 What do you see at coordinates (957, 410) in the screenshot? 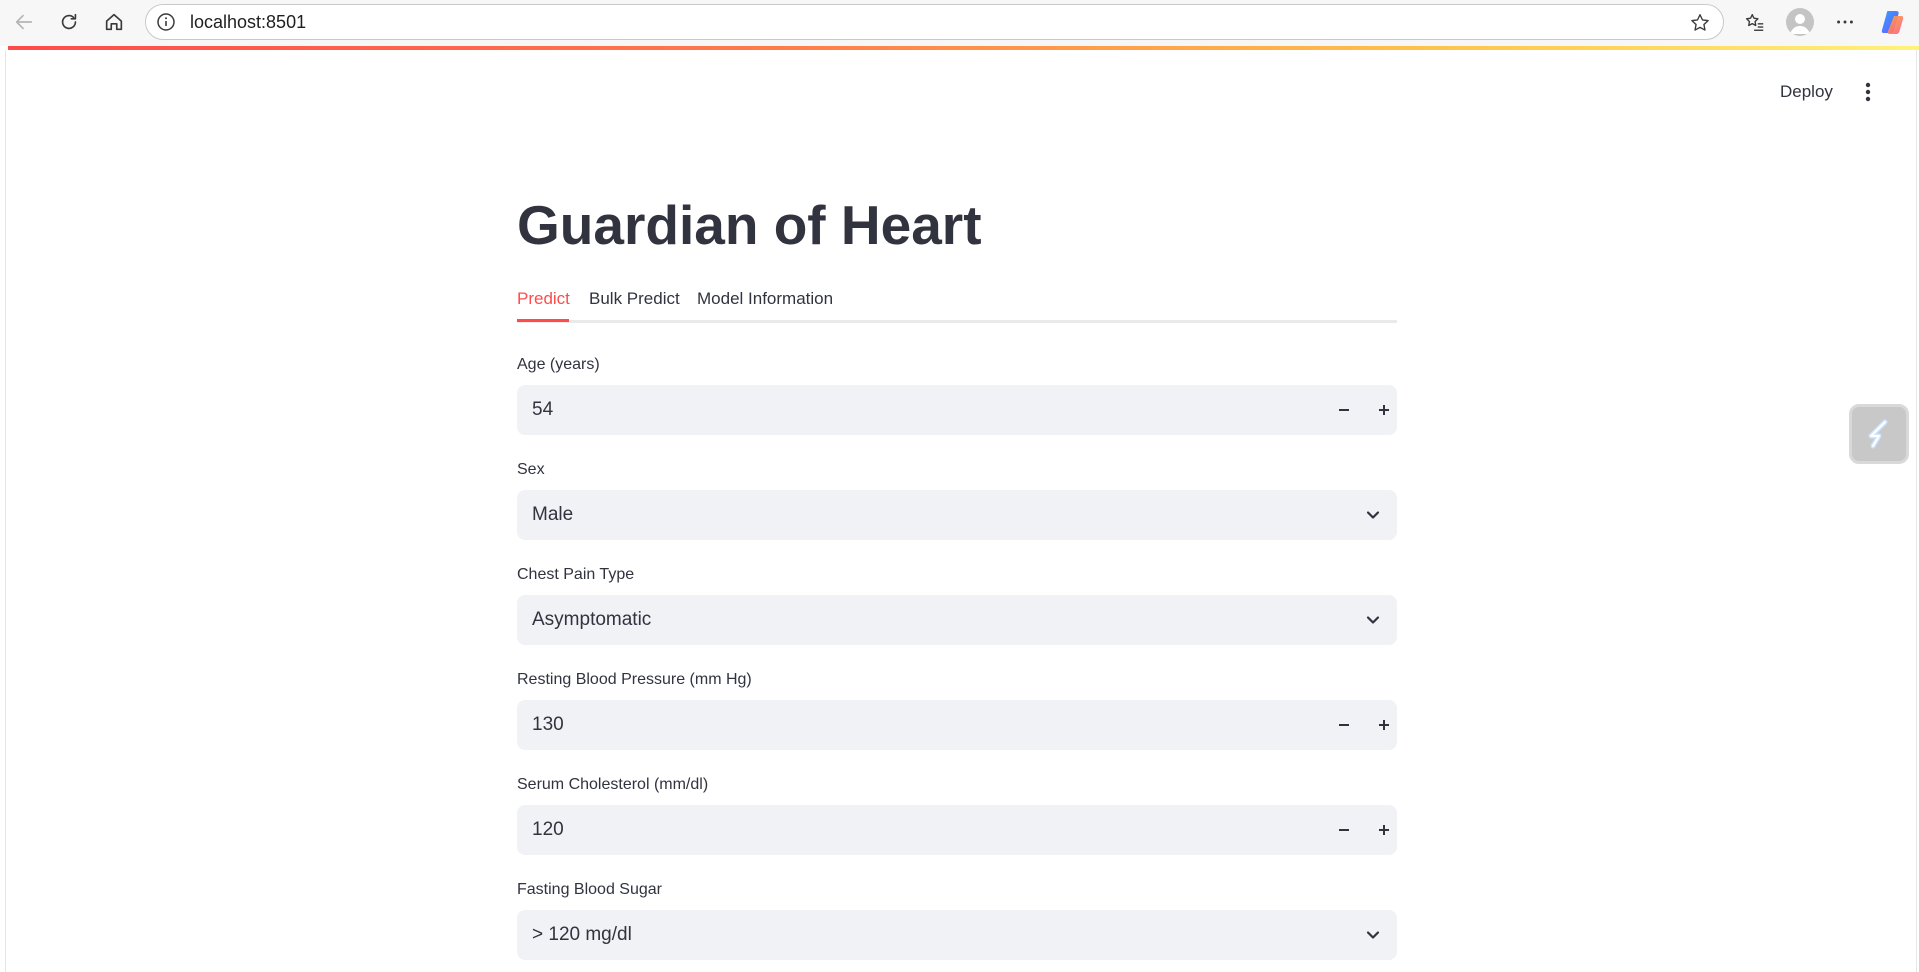
I see `age-input-box: 54` at bounding box center [957, 410].